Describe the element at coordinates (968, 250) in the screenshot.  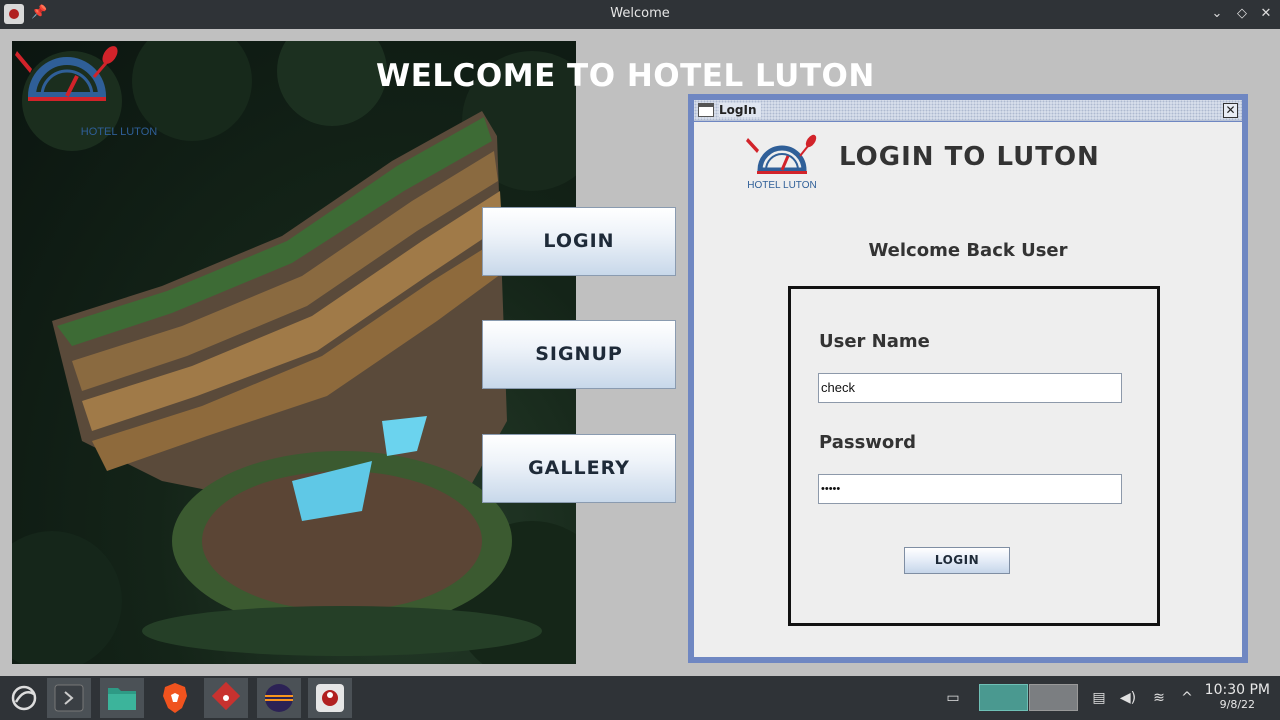
I see `welcome-back-text: Welcome Back User` at that location.